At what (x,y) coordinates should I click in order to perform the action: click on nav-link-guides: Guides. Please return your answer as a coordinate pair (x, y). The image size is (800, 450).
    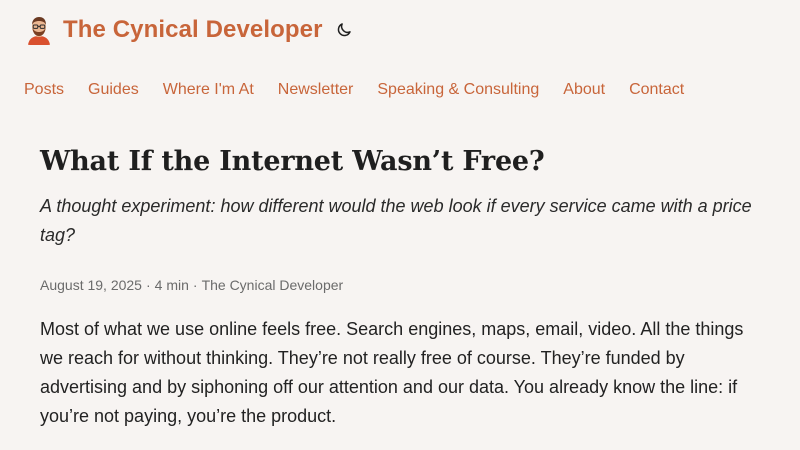
    Looking at the image, I should click on (113, 90).